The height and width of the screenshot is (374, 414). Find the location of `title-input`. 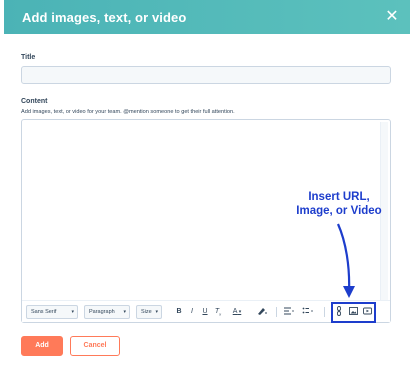

title-input is located at coordinates (206, 75).